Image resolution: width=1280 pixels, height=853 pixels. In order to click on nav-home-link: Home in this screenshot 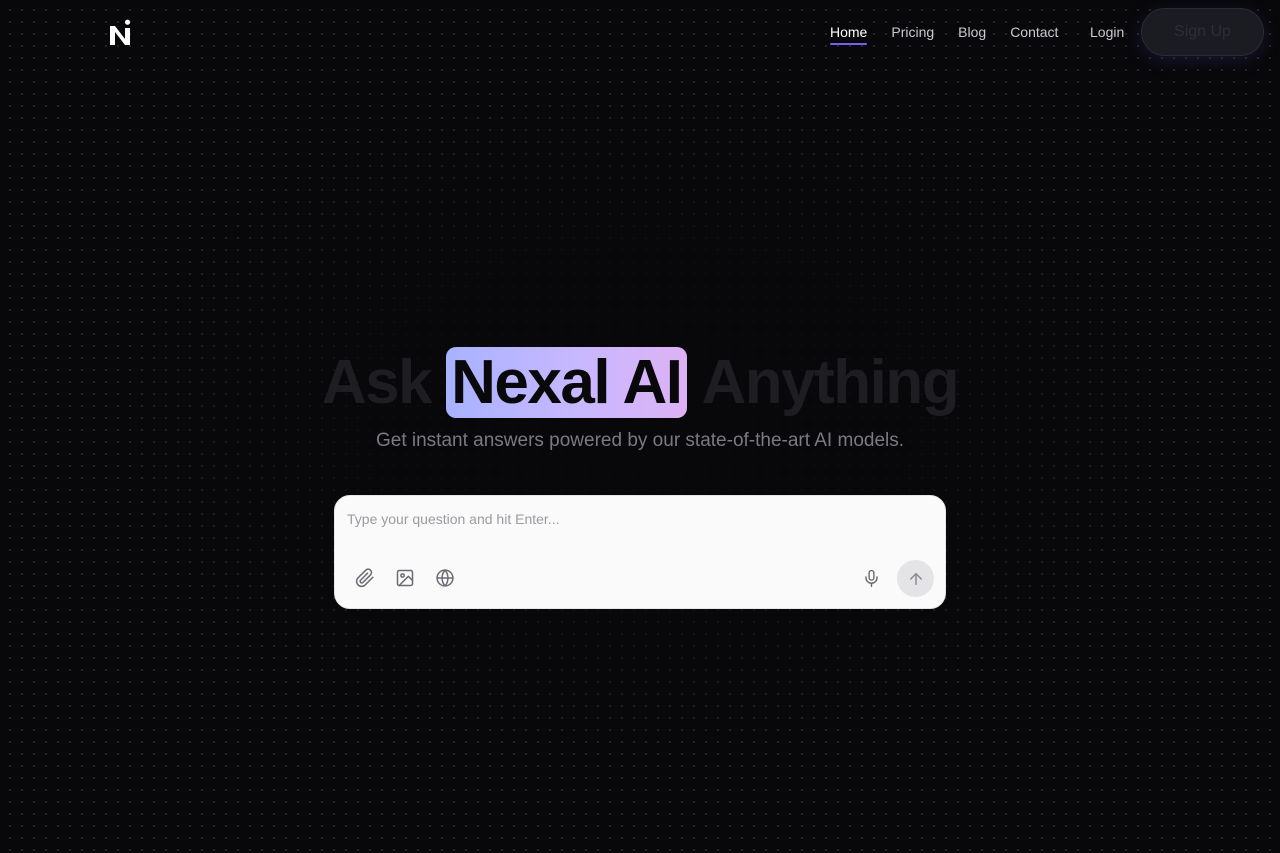, I will do `click(848, 32)`.